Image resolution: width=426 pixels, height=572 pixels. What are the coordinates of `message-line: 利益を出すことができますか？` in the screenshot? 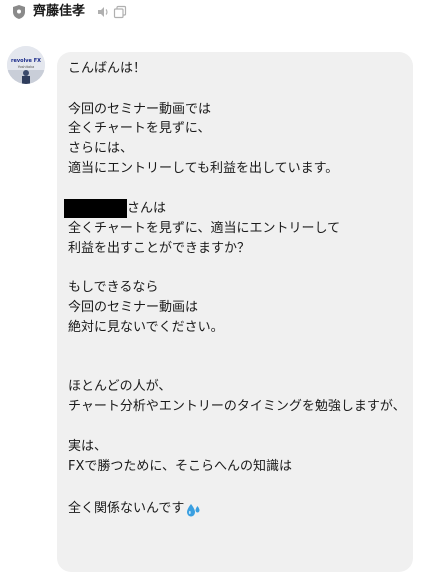 It's located at (159, 248).